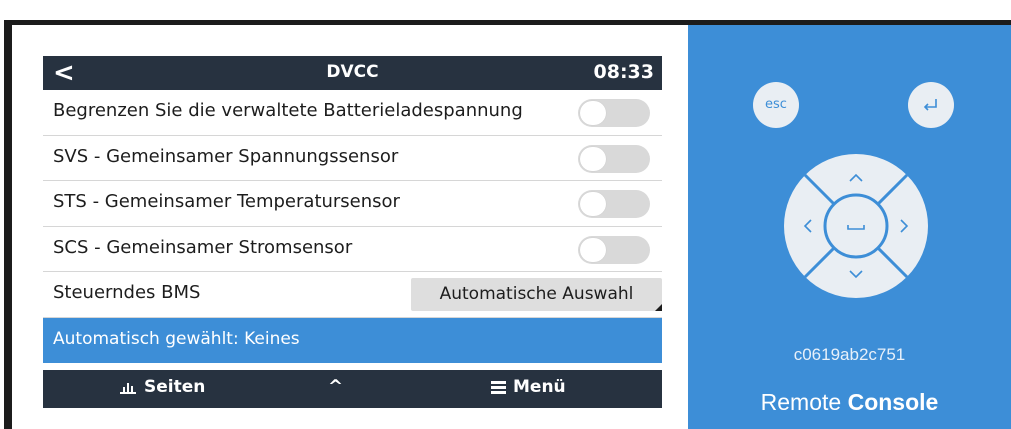 This screenshot has width=1011, height=429. Describe the element at coordinates (614, 113) in the screenshot. I see `limit-voltage-toggle` at that location.